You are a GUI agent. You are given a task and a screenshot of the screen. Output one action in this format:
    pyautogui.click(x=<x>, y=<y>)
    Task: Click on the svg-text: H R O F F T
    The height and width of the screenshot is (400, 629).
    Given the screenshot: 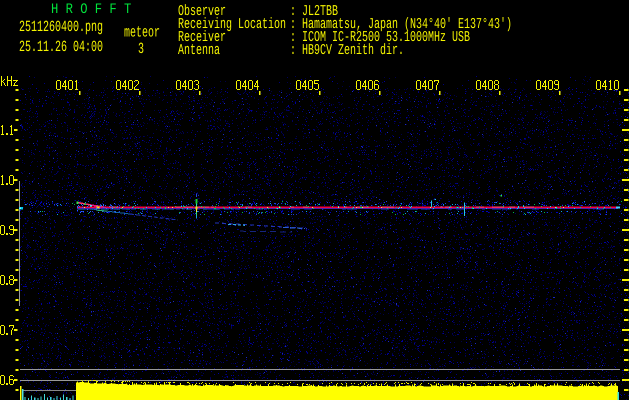 What is the action you would take?
    pyautogui.click(x=91, y=10)
    